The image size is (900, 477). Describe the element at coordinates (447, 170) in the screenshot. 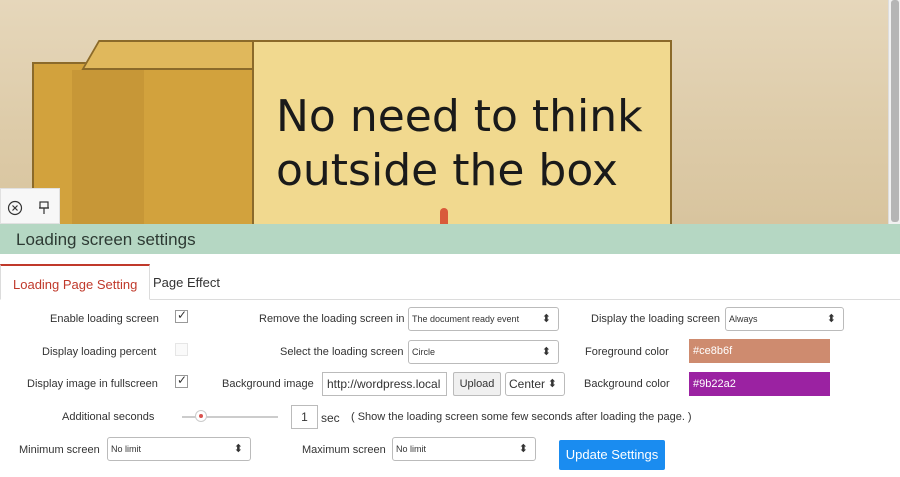

I see `box-text-line-2: outside the box` at that location.